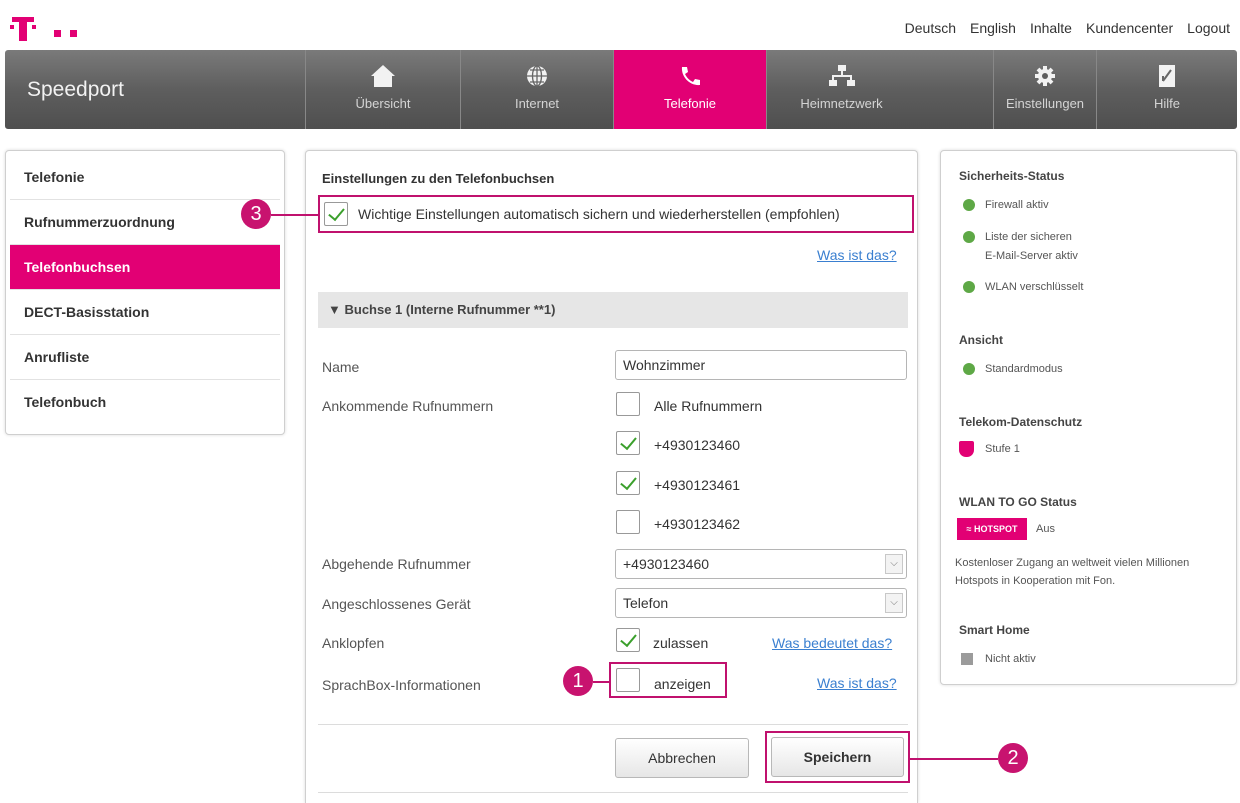  What do you see at coordinates (666, 564) in the screenshot?
I see `outgoing-value: +4930123460` at bounding box center [666, 564].